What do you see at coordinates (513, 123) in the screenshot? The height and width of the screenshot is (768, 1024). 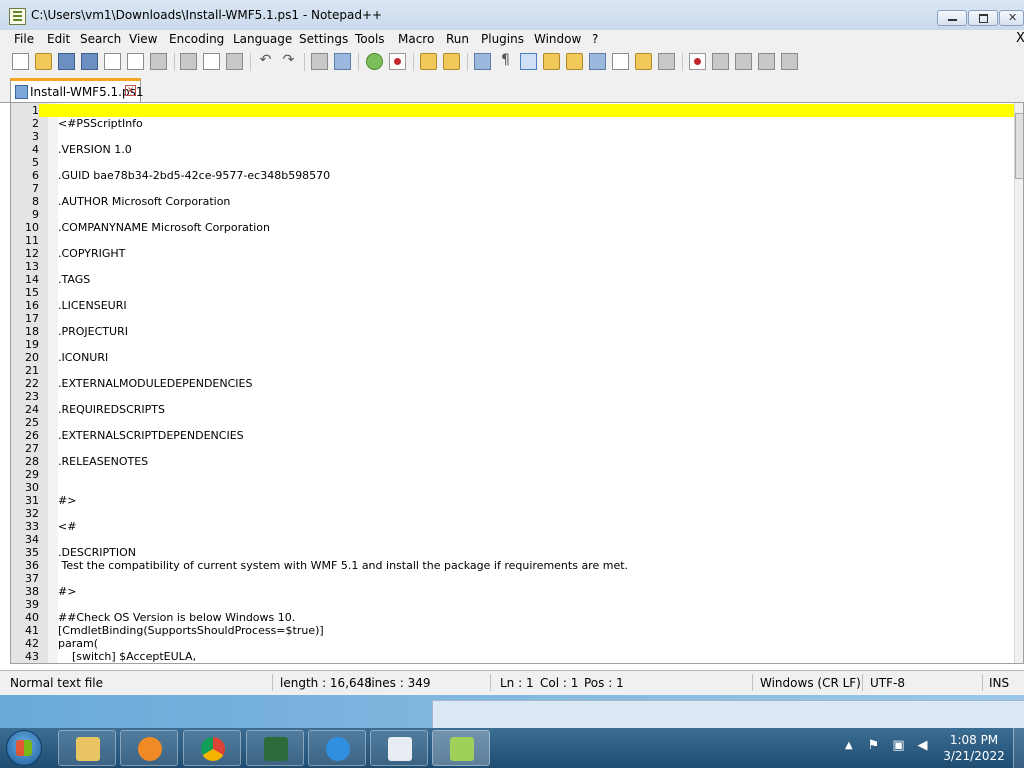 I see `code-line: 2 <#PSScriptInfo` at bounding box center [513, 123].